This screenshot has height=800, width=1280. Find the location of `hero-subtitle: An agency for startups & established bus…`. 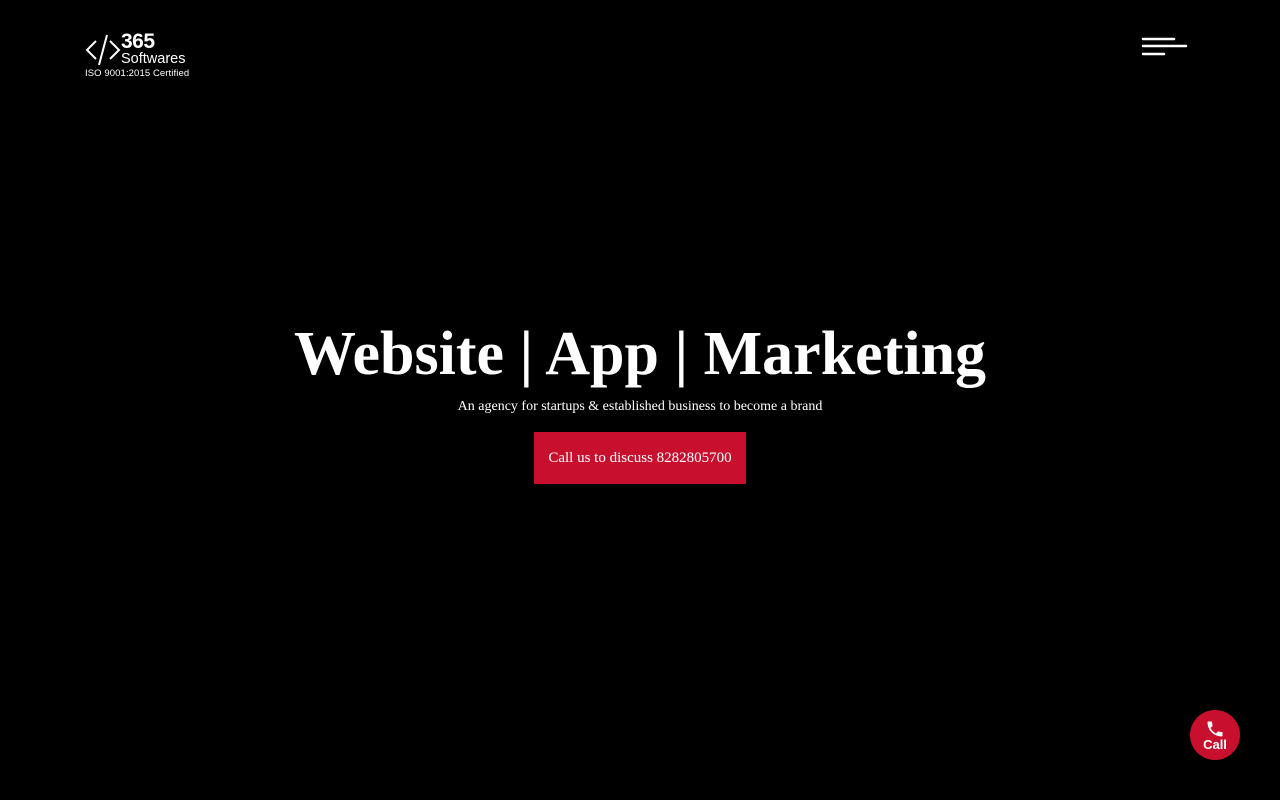

hero-subtitle: An agency for startups & established bus… is located at coordinates (640, 406).